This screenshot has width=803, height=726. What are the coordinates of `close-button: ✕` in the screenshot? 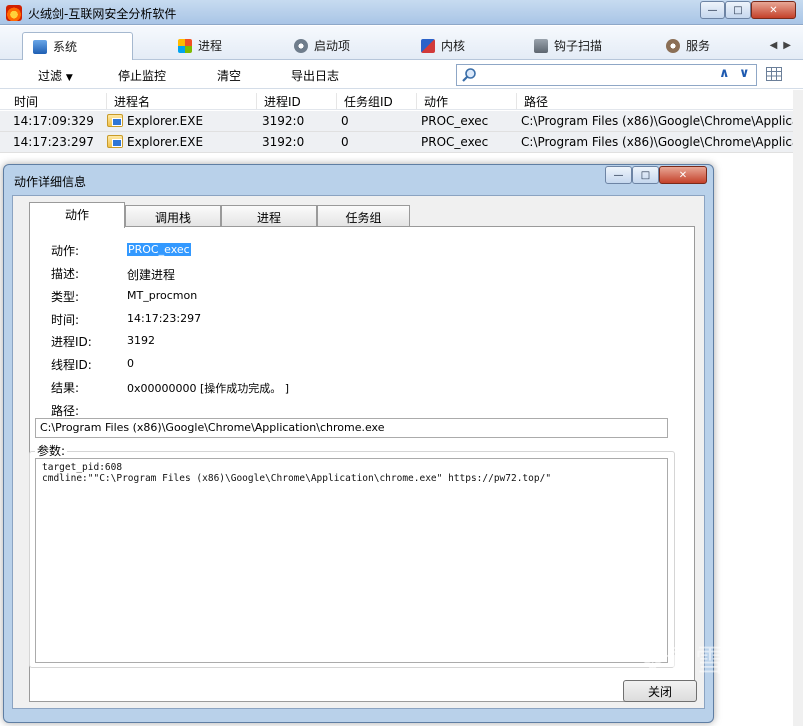 It's located at (773, 10).